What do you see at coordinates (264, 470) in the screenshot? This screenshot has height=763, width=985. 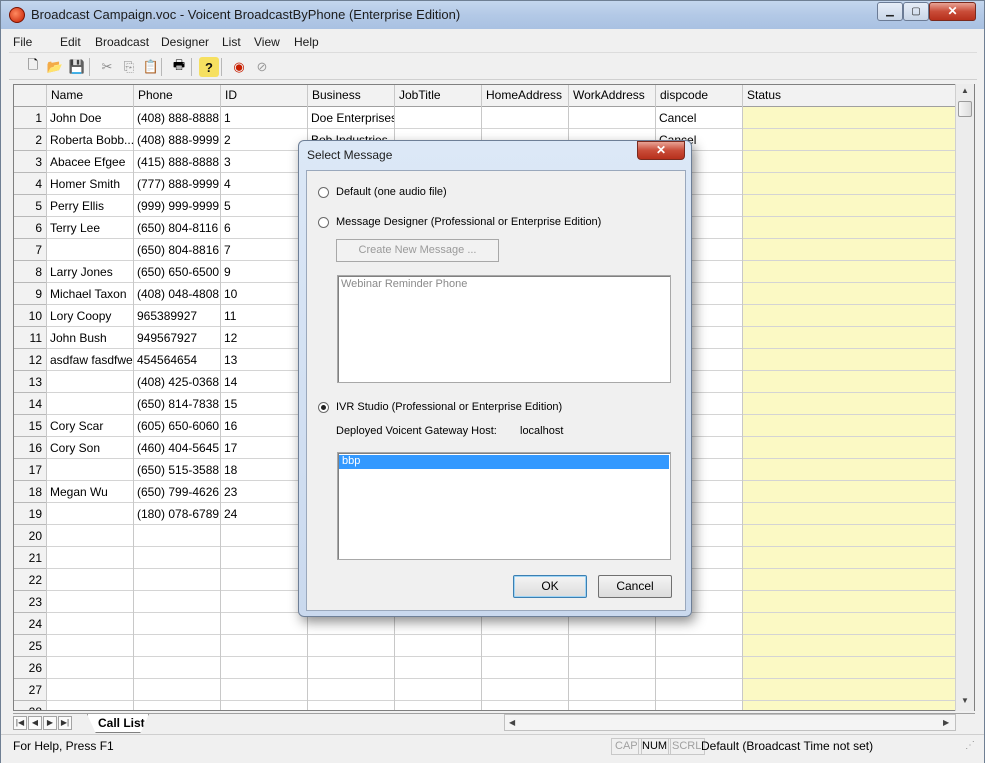 I see `table-cell: 18` at bounding box center [264, 470].